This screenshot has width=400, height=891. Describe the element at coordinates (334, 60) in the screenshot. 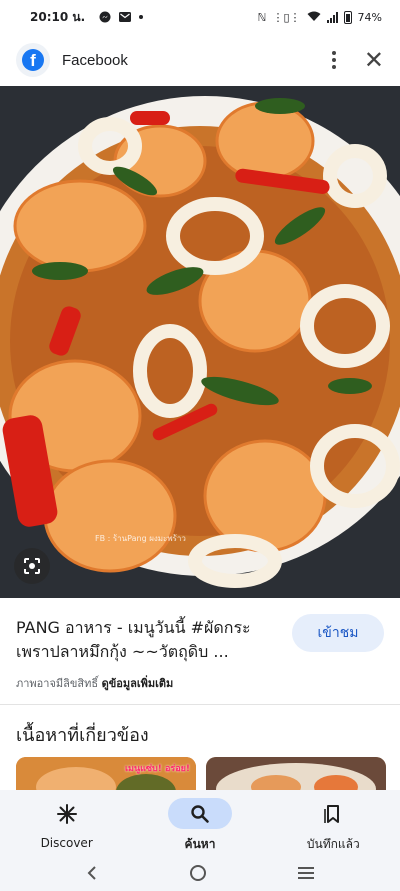

I see `more-options-icon` at that location.